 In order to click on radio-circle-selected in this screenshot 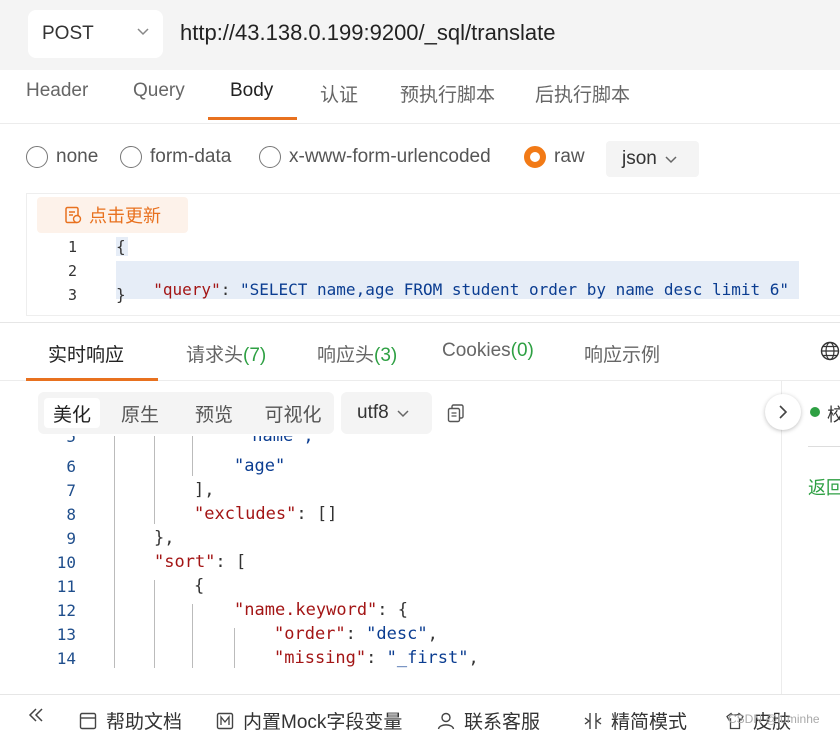, I will do `click(535, 157)`.